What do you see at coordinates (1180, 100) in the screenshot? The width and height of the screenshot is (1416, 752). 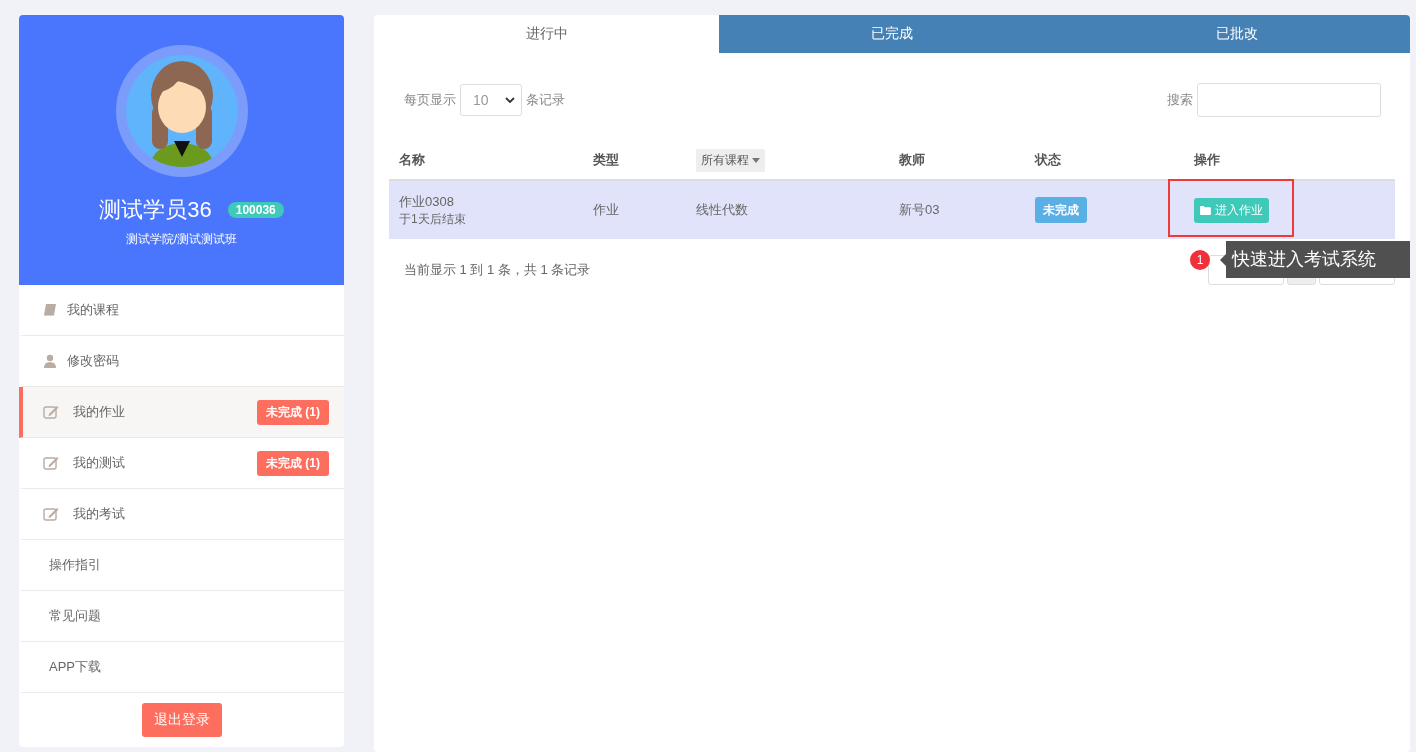 I see `search-label: 搜索` at bounding box center [1180, 100].